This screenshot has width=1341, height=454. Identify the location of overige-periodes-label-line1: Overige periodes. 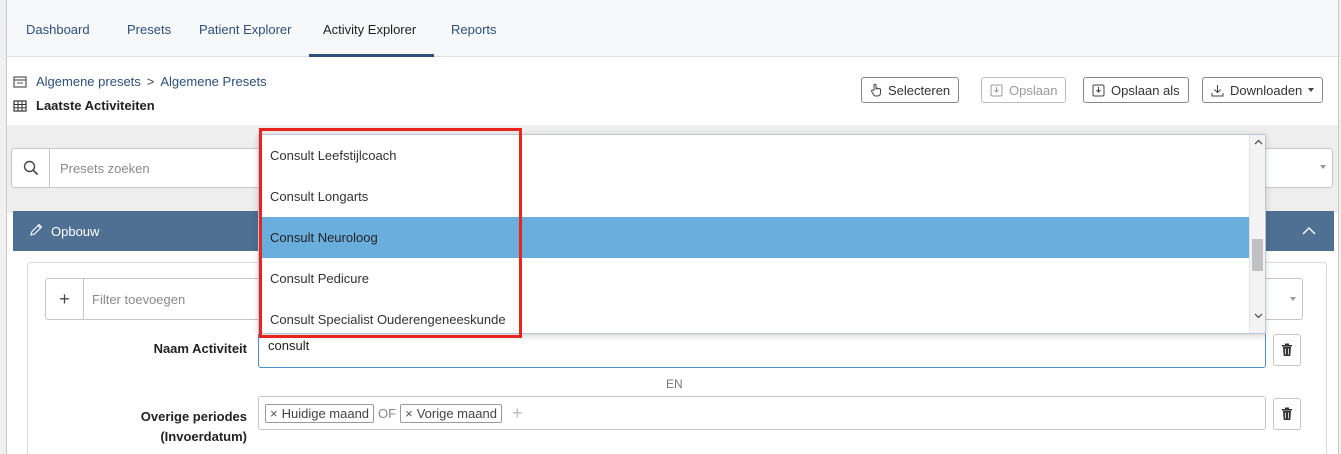
(193, 416).